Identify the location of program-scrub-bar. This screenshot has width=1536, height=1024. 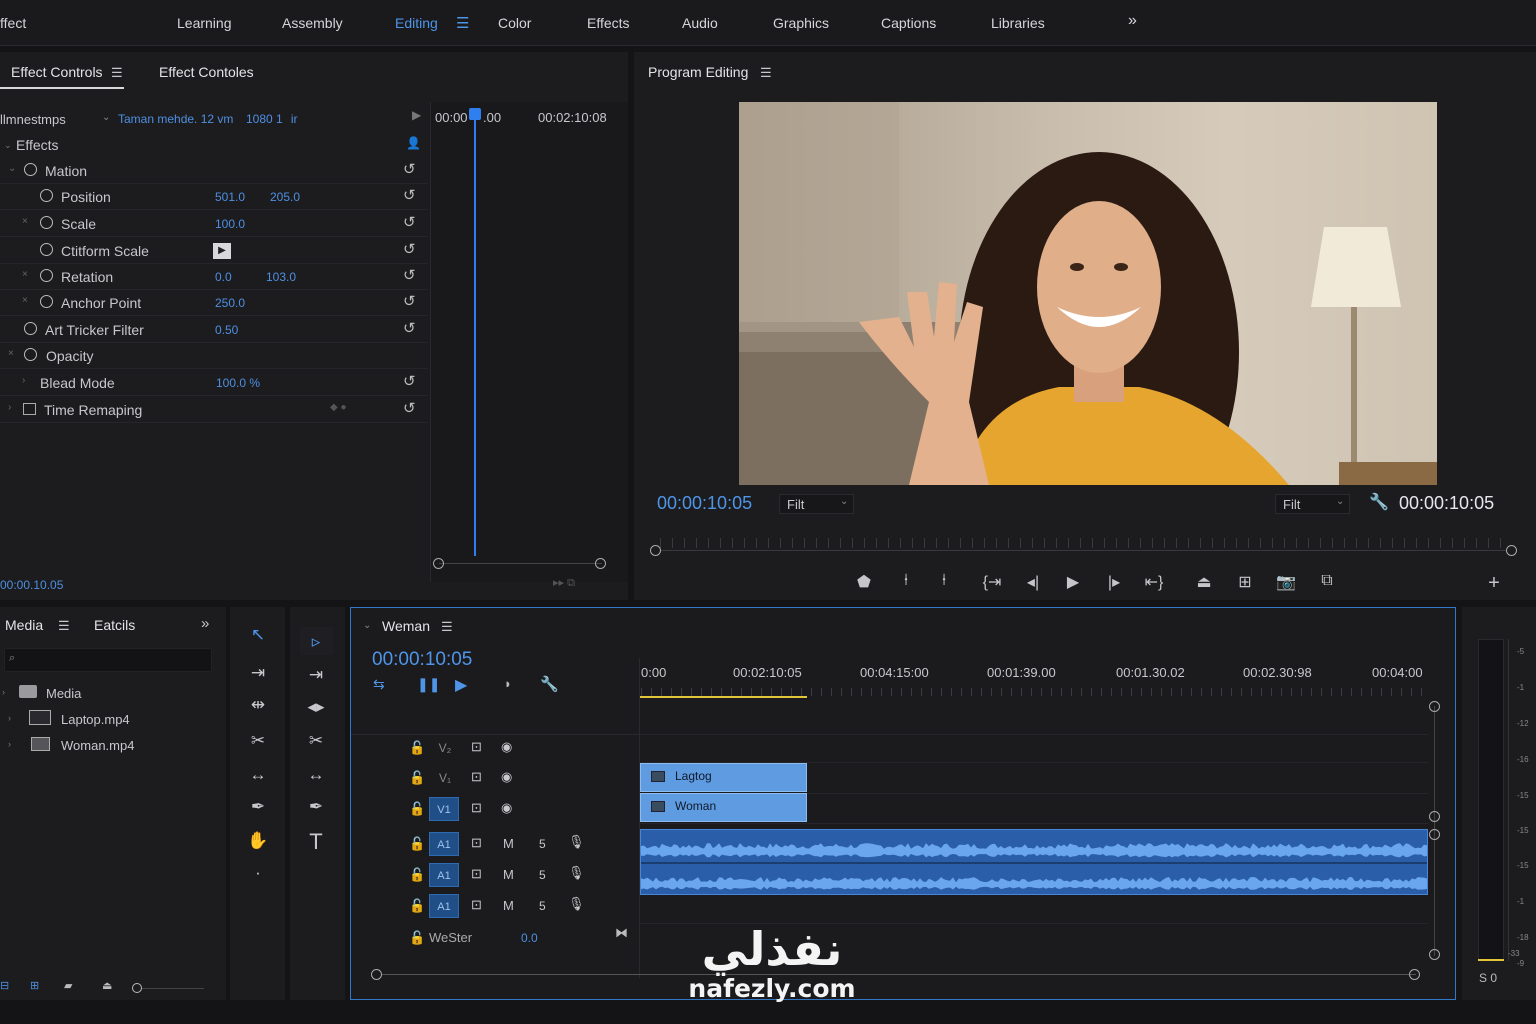
(1083, 545).